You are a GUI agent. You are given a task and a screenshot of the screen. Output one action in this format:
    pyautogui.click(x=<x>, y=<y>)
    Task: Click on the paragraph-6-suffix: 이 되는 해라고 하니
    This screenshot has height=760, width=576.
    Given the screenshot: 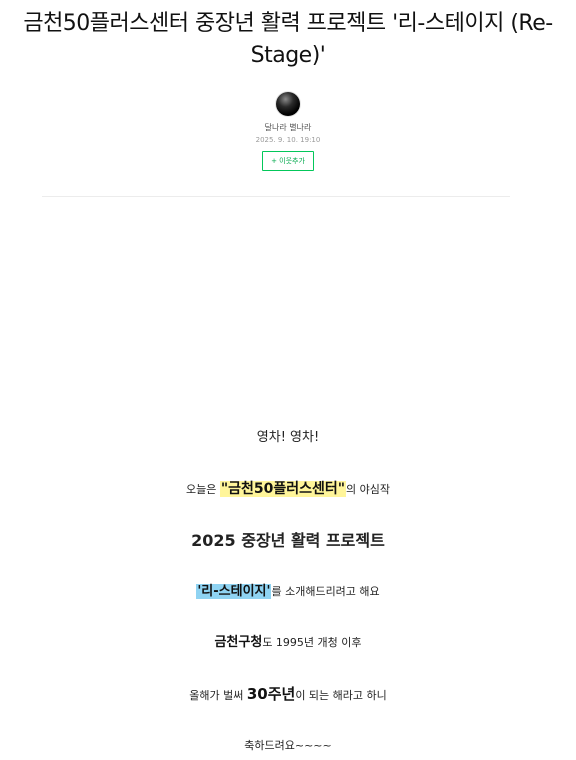 What is the action you would take?
    pyautogui.click(x=341, y=695)
    